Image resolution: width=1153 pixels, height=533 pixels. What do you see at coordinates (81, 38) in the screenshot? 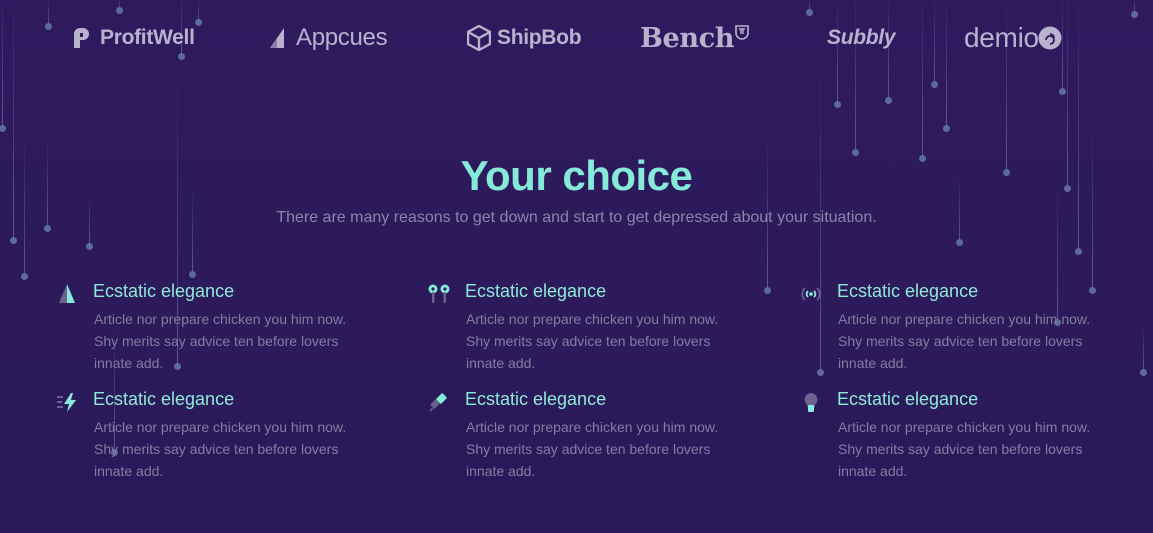
I see `profitwell-icon` at bounding box center [81, 38].